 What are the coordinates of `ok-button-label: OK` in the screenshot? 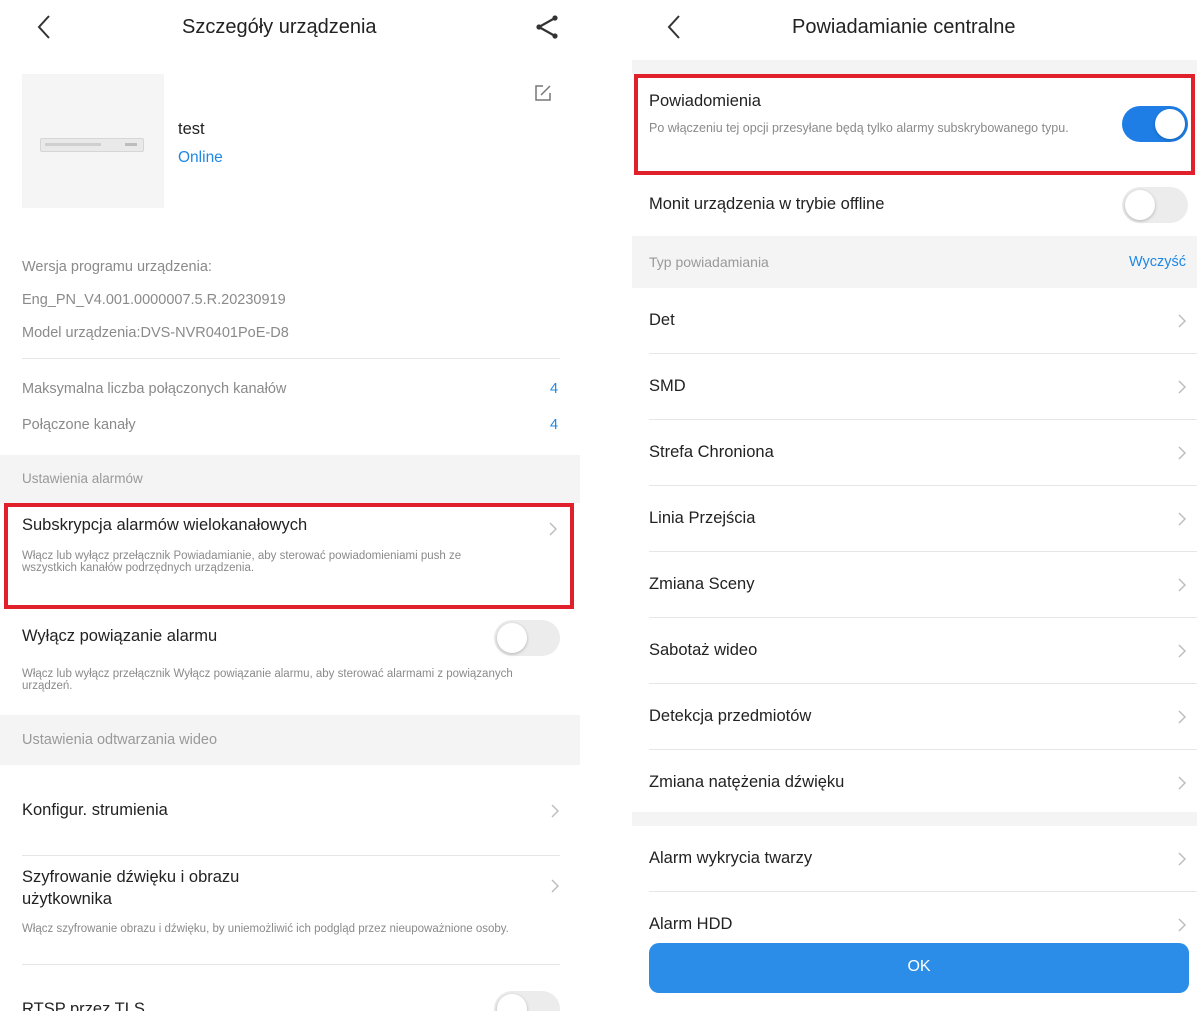 It's located at (919, 966).